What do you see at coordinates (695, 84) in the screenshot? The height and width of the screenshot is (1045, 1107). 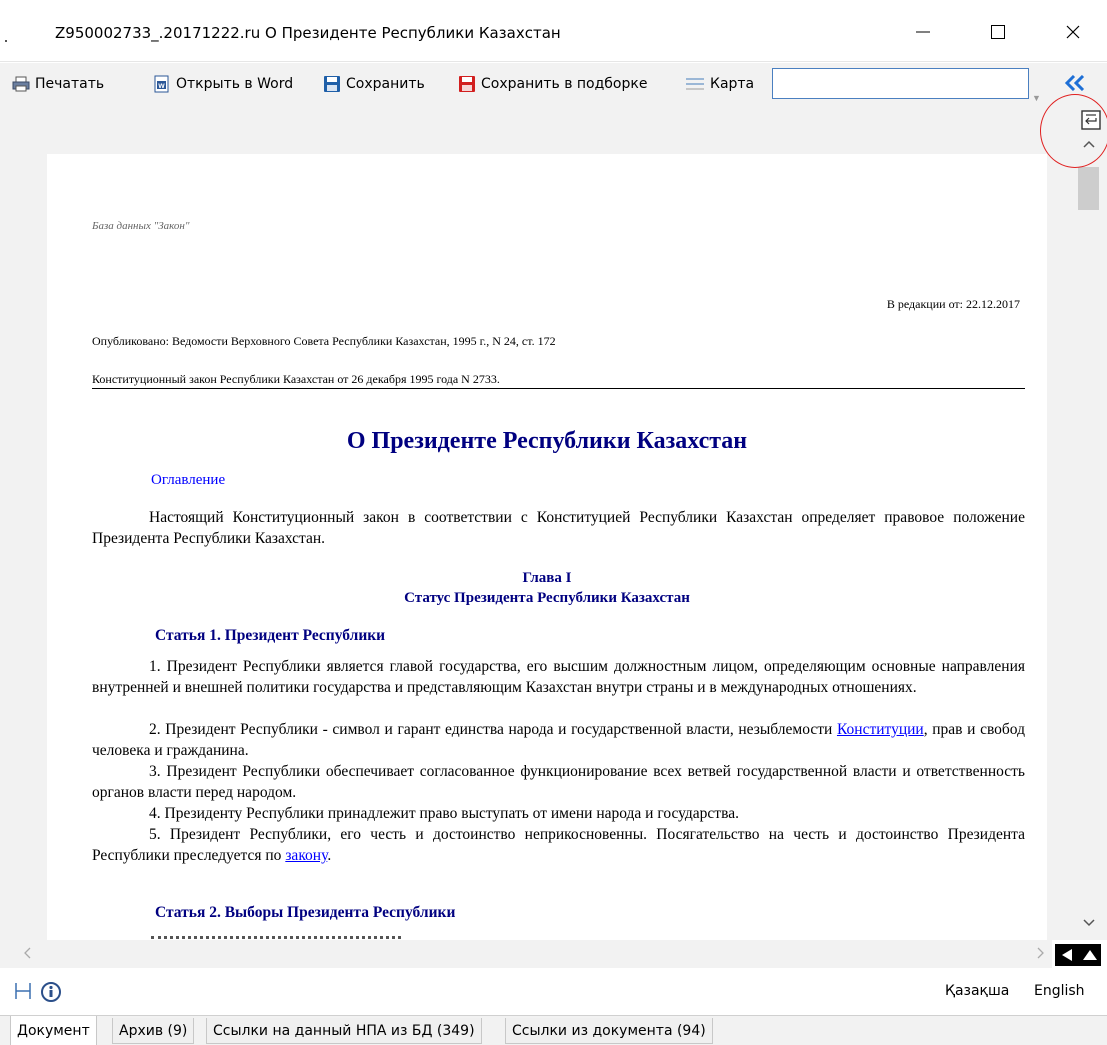 I see `map-icon` at bounding box center [695, 84].